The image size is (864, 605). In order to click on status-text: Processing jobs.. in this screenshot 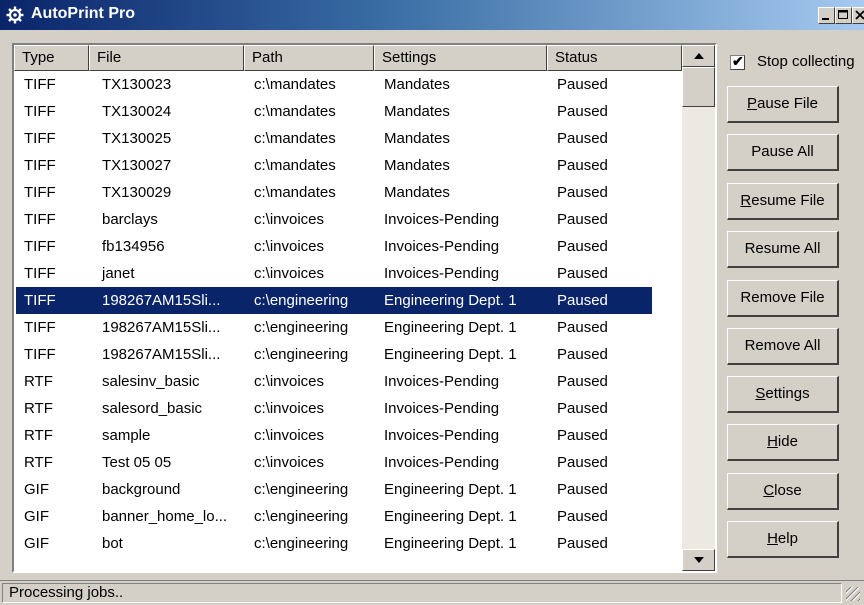, I will do `click(66, 592)`.